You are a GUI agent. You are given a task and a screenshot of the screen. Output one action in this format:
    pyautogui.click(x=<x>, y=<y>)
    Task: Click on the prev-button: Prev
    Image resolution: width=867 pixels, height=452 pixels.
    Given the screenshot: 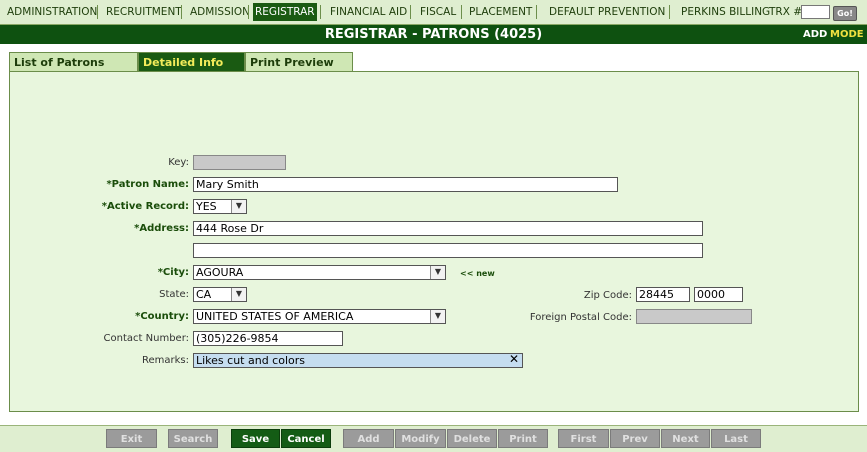 What is the action you would take?
    pyautogui.click(x=635, y=438)
    